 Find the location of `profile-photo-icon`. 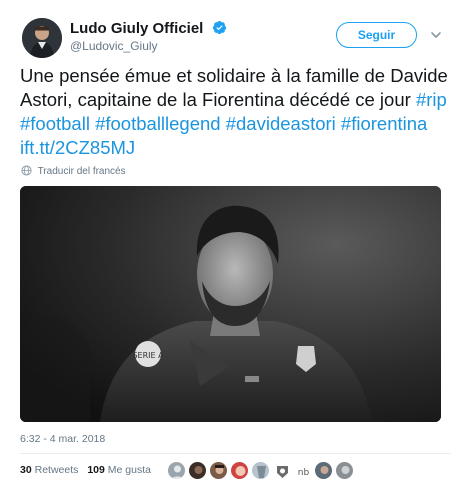

profile-photo-icon is located at coordinates (42, 38).